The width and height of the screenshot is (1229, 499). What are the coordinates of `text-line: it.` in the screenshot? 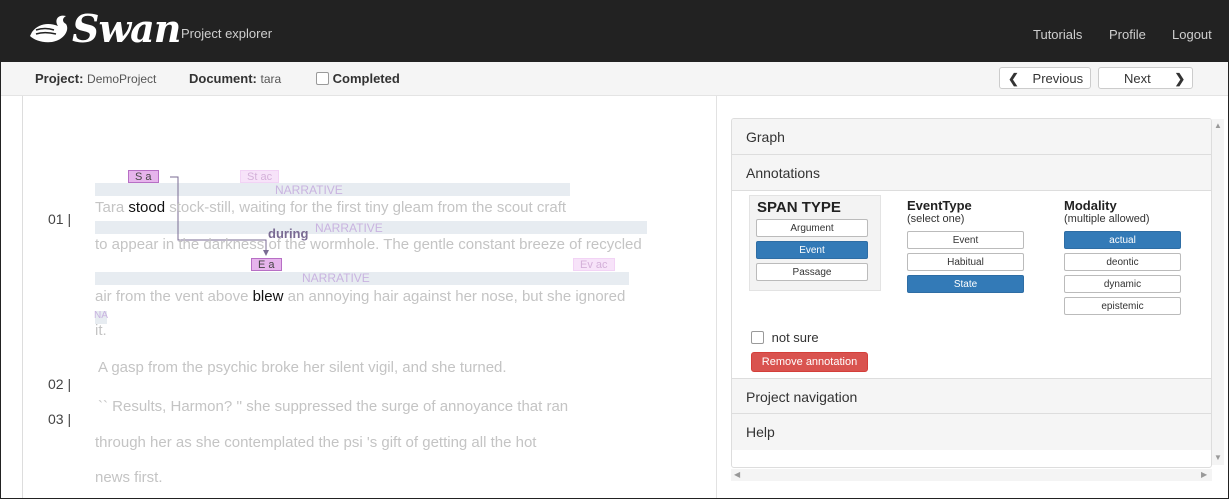 It's located at (101, 330).